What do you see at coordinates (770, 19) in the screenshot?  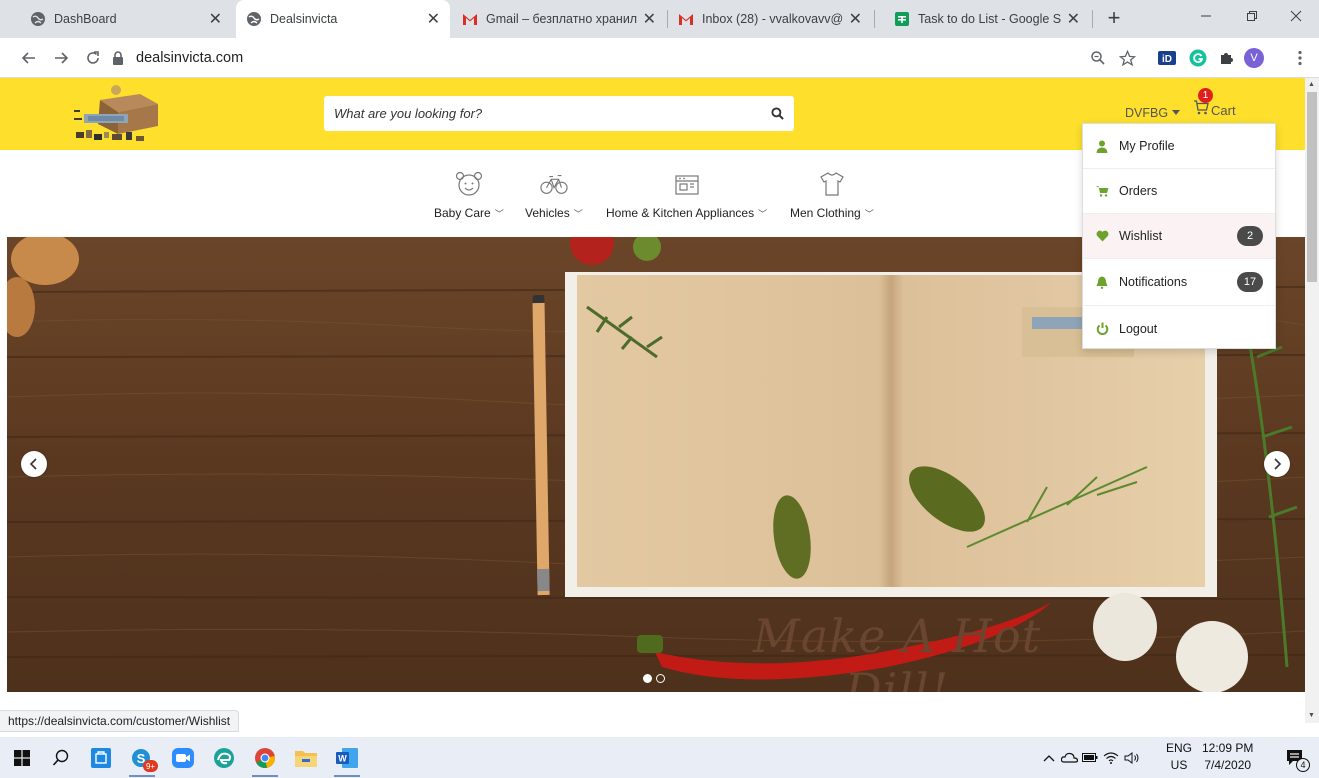 I see `tab-inbox: Inbox (28) - vvalkovavv@gr ✕` at bounding box center [770, 19].